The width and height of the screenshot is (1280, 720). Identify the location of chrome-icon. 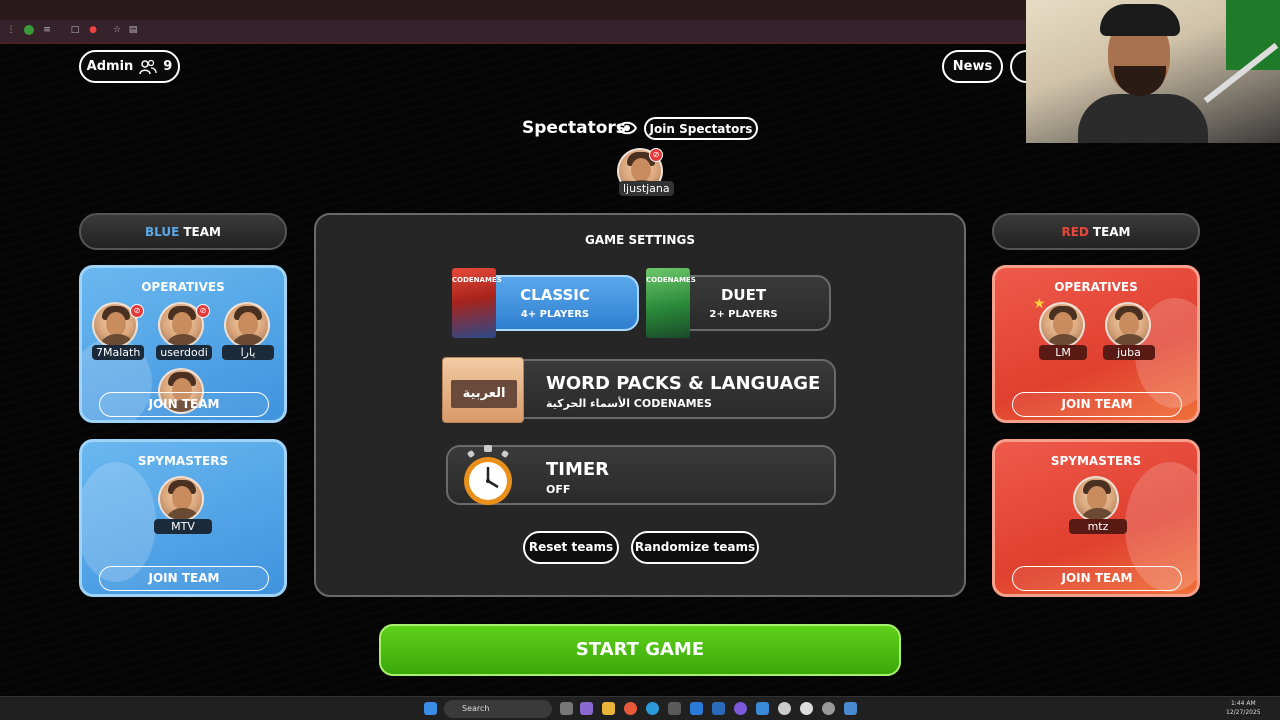
(630, 708).